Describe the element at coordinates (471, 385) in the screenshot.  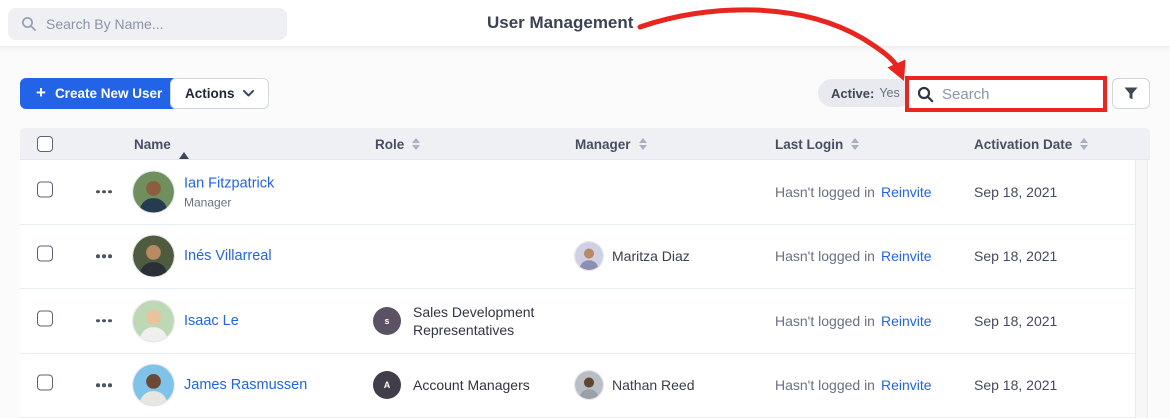
I see `role-label: Account Managers` at that location.